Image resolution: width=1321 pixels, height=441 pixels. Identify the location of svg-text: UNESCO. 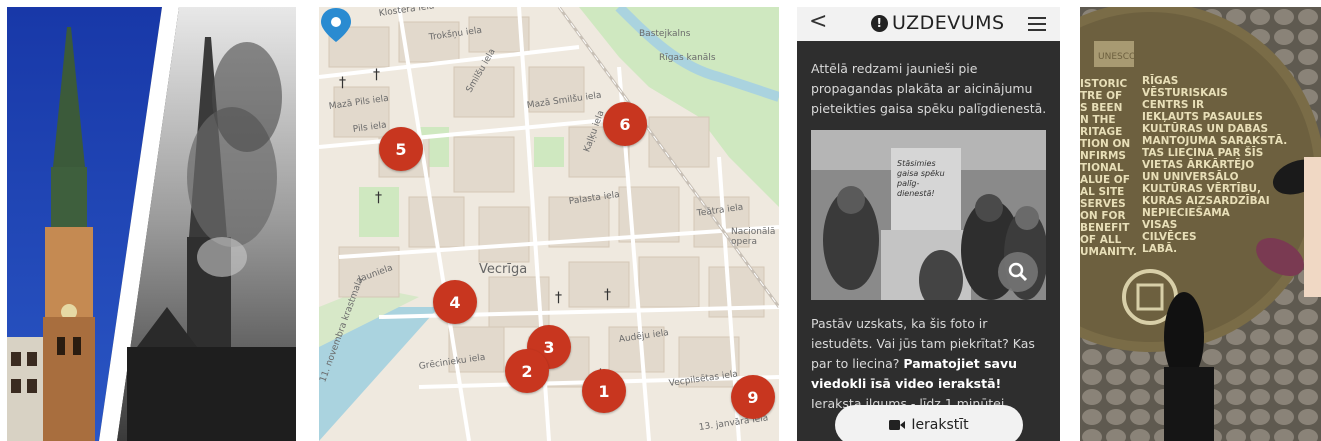
(1117, 57).